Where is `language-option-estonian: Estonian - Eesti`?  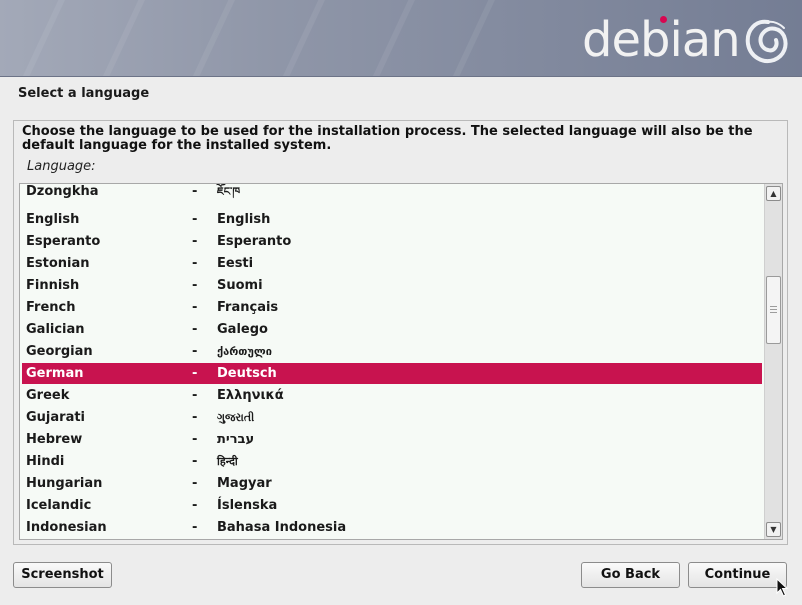
language-option-estonian: Estonian - Eesti is located at coordinates (392, 263).